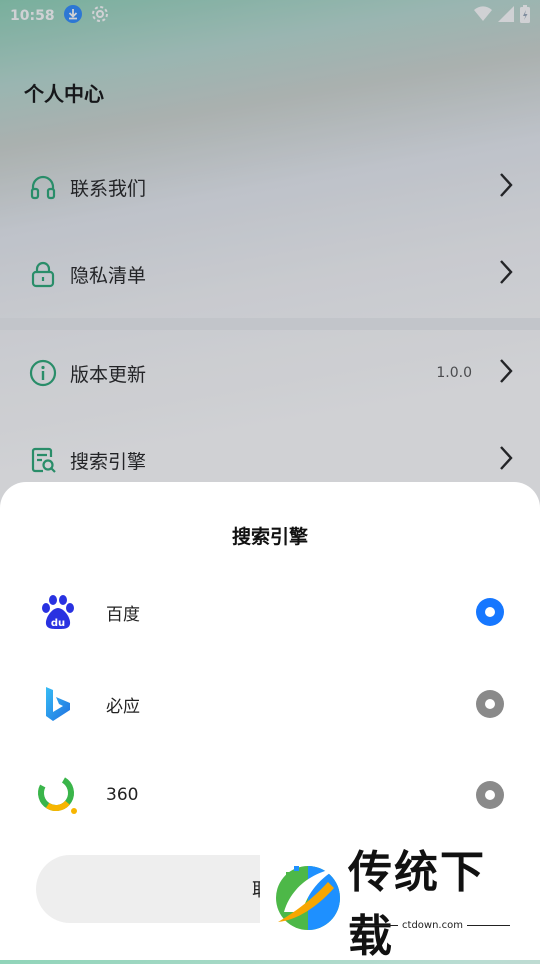 This screenshot has height=964, width=540. I want to click on engine-name: 必应, so click(123, 706).